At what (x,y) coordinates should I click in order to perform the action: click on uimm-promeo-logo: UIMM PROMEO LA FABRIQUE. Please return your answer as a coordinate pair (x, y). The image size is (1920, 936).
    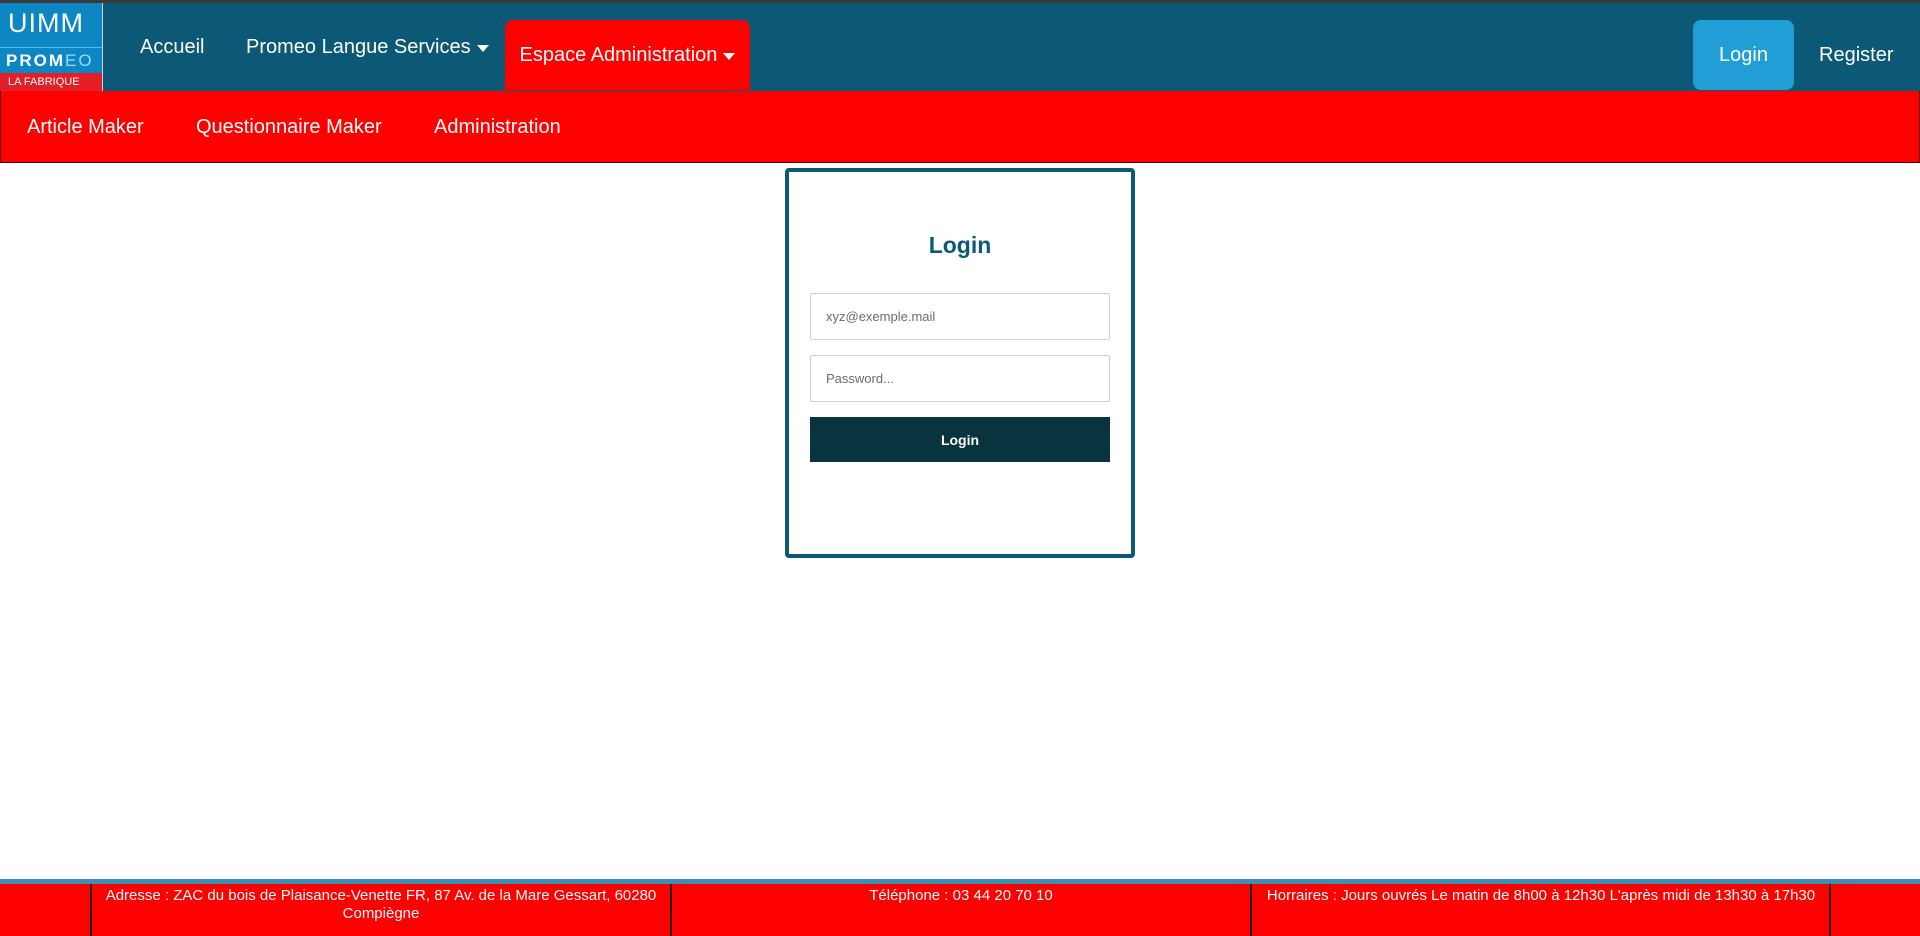
    Looking at the image, I should click on (51, 47).